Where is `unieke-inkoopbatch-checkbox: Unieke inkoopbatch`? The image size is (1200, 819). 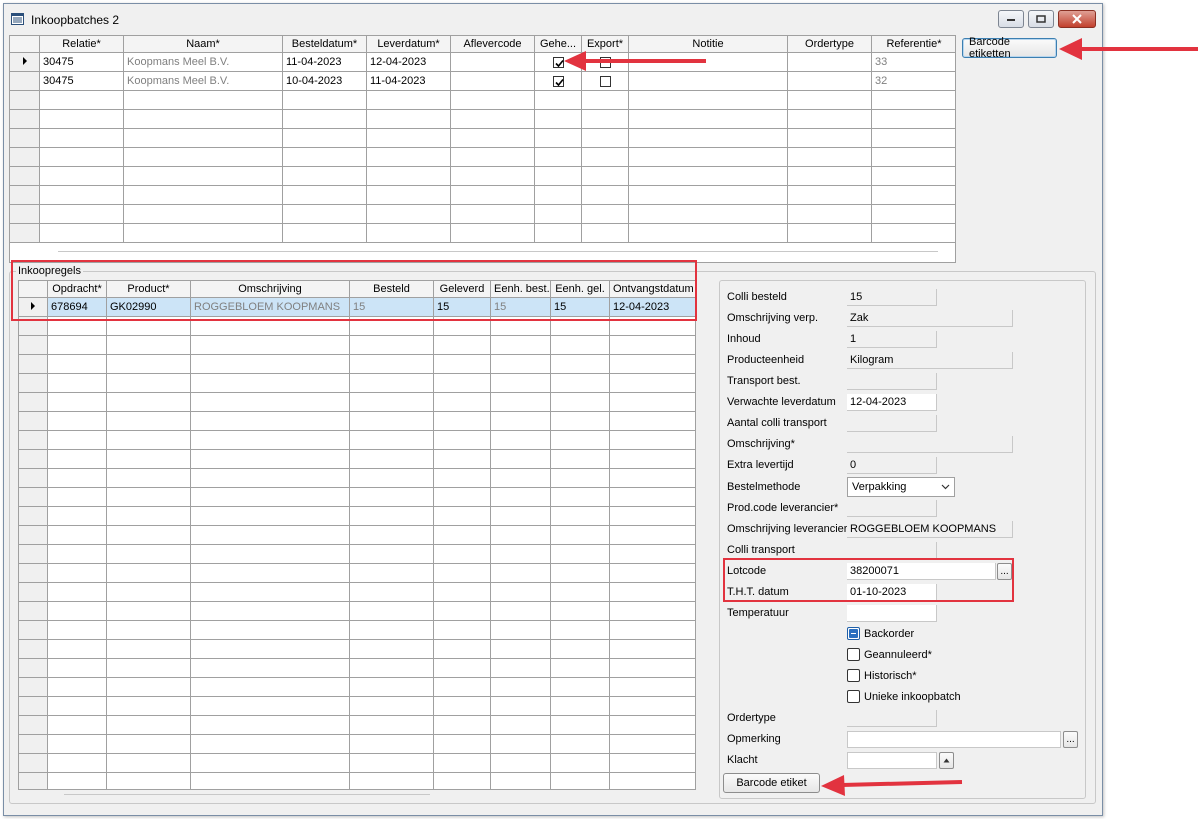 unieke-inkoopbatch-checkbox: Unieke inkoopbatch is located at coordinates (904, 696).